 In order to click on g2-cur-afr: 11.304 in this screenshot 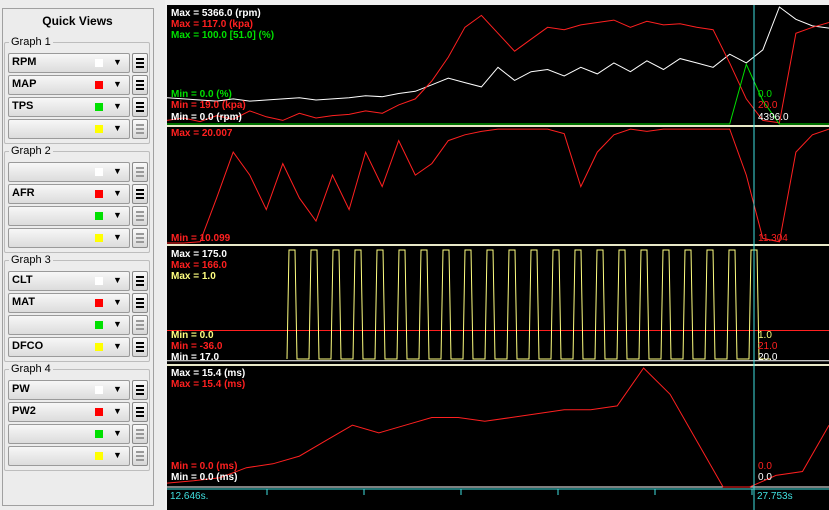, I will do `click(773, 238)`.